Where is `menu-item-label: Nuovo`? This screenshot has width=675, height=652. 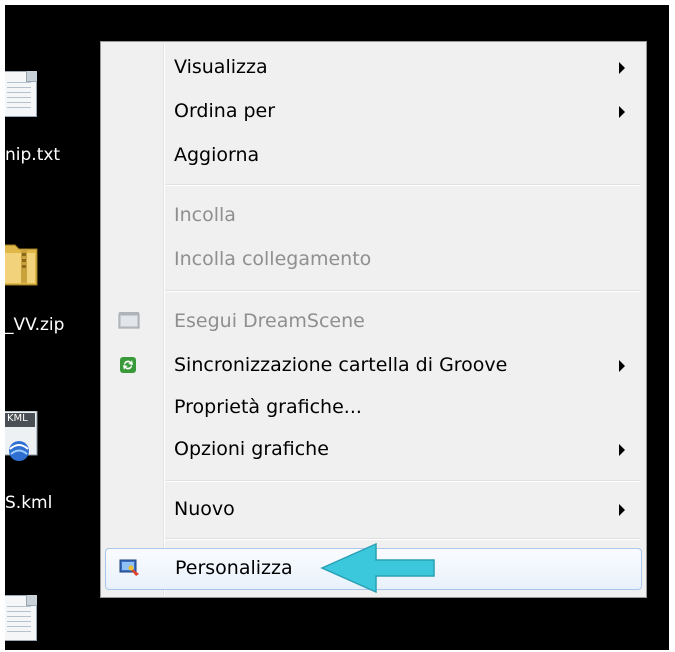 menu-item-label: Nuovo is located at coordinates (204, 509).